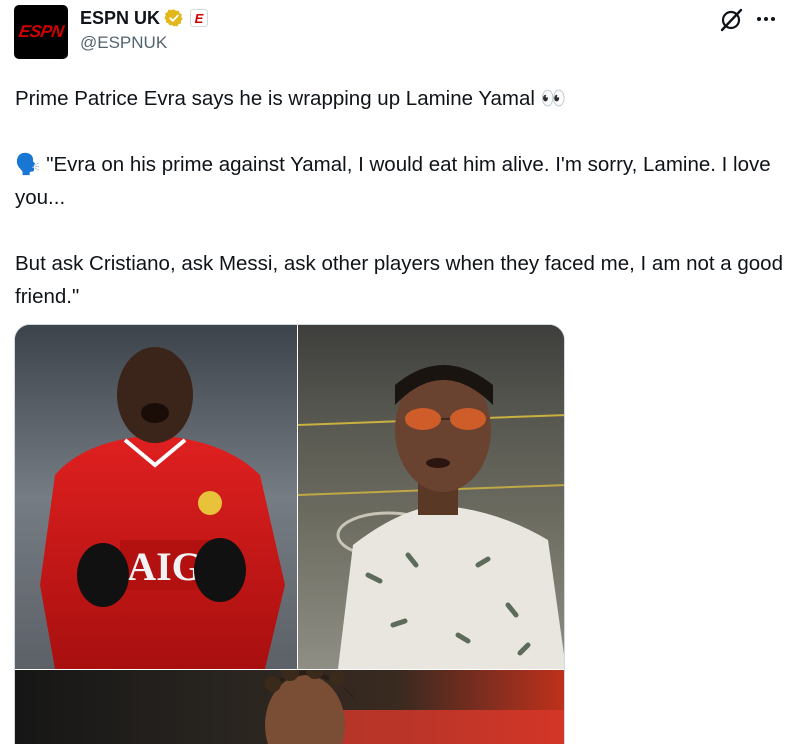 Image resolution: width=799 pixels, height=744 pixels. I want to click on grok-icon, so click(731, 20).